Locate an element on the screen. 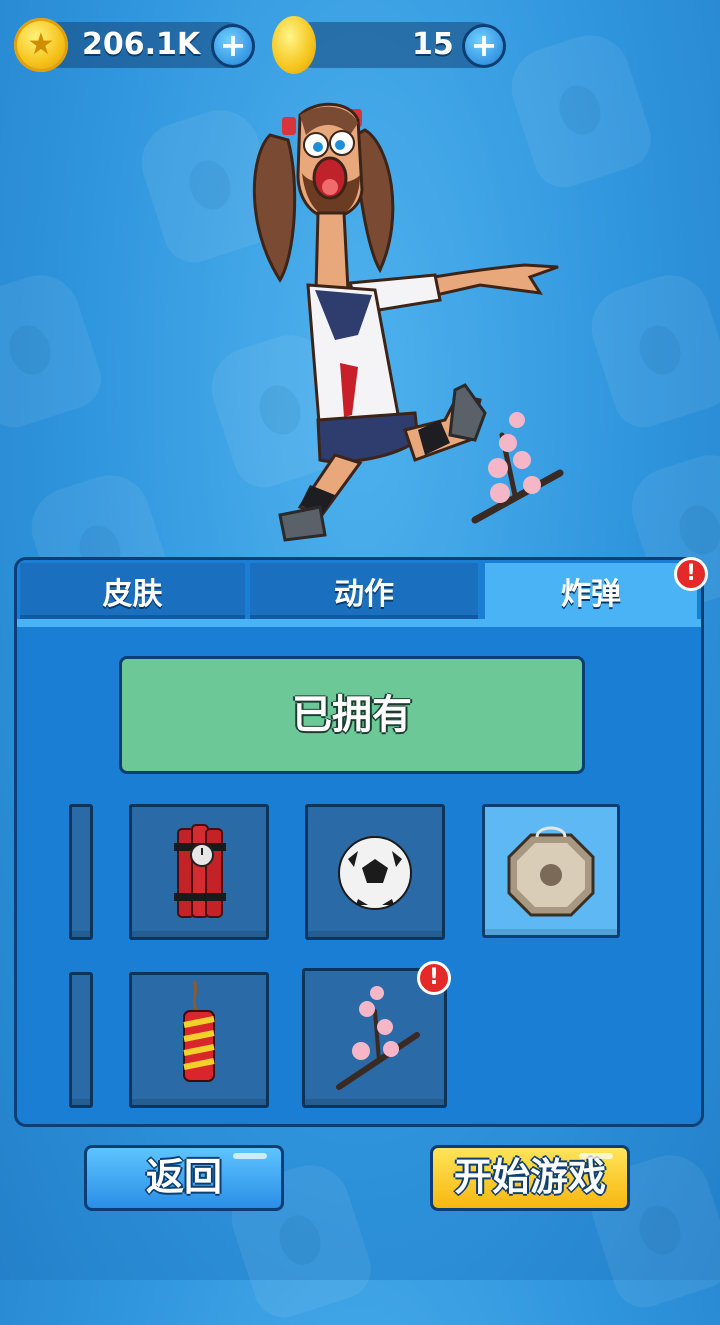  start-game-button-label: 开始游戏 is located at coordinates (529, 1177).